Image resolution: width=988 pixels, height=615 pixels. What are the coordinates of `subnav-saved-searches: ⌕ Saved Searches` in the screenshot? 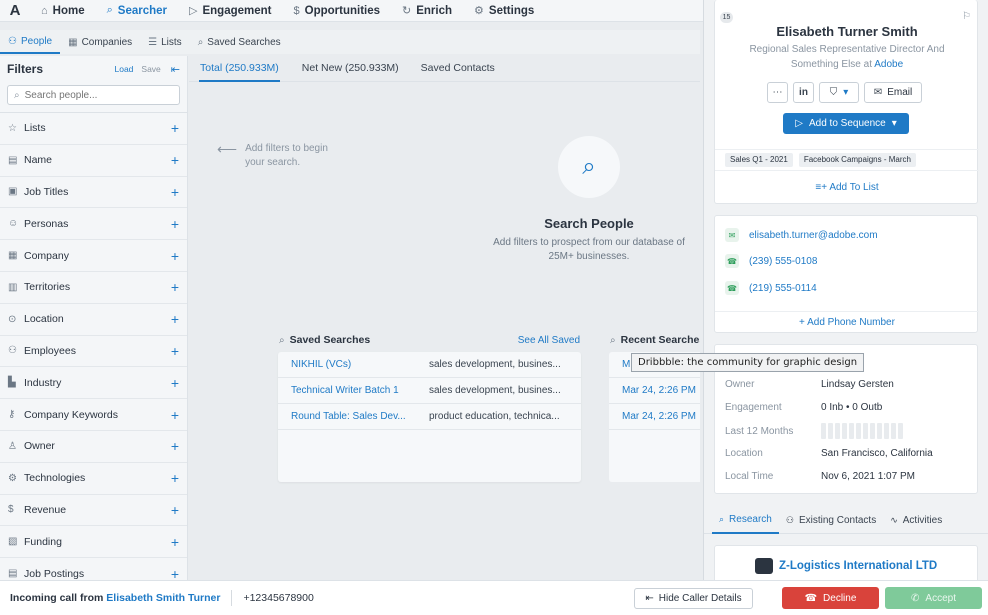 It's located at (239, 42).